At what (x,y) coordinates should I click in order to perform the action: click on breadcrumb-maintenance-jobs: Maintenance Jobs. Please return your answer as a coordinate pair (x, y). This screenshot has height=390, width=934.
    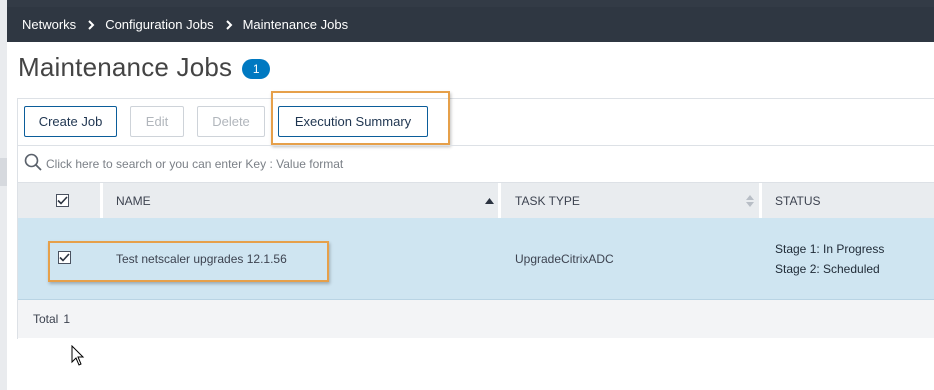
    Looking at the image, I should click on (295, 24).